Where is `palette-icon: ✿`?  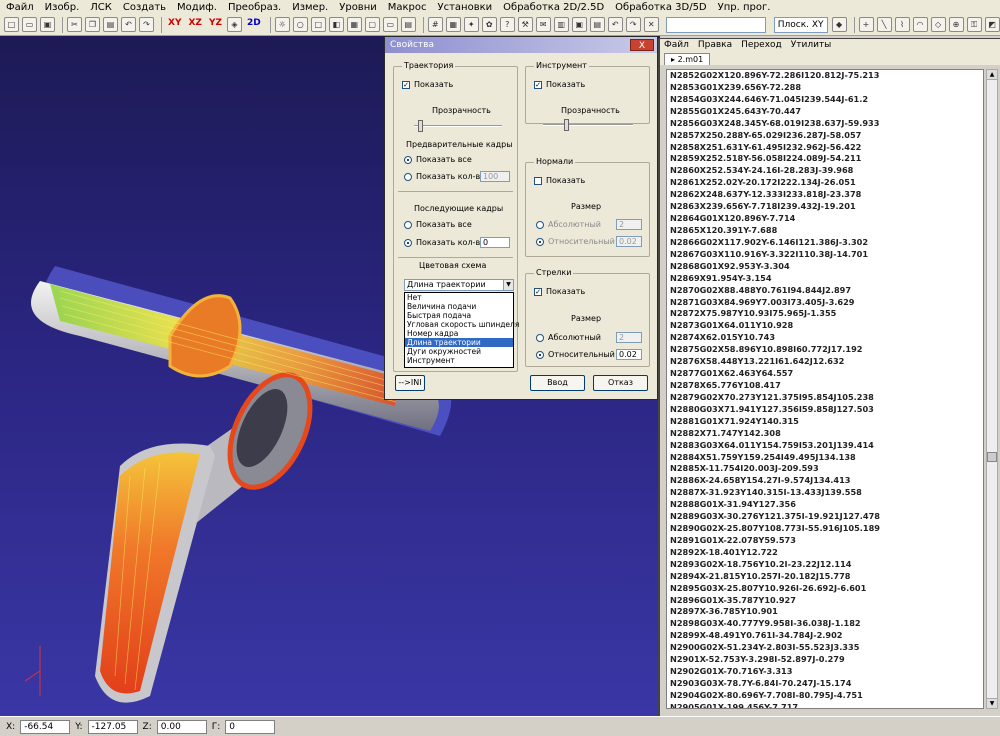 palette-icon: ✿ is located at coordinates (489, 24).